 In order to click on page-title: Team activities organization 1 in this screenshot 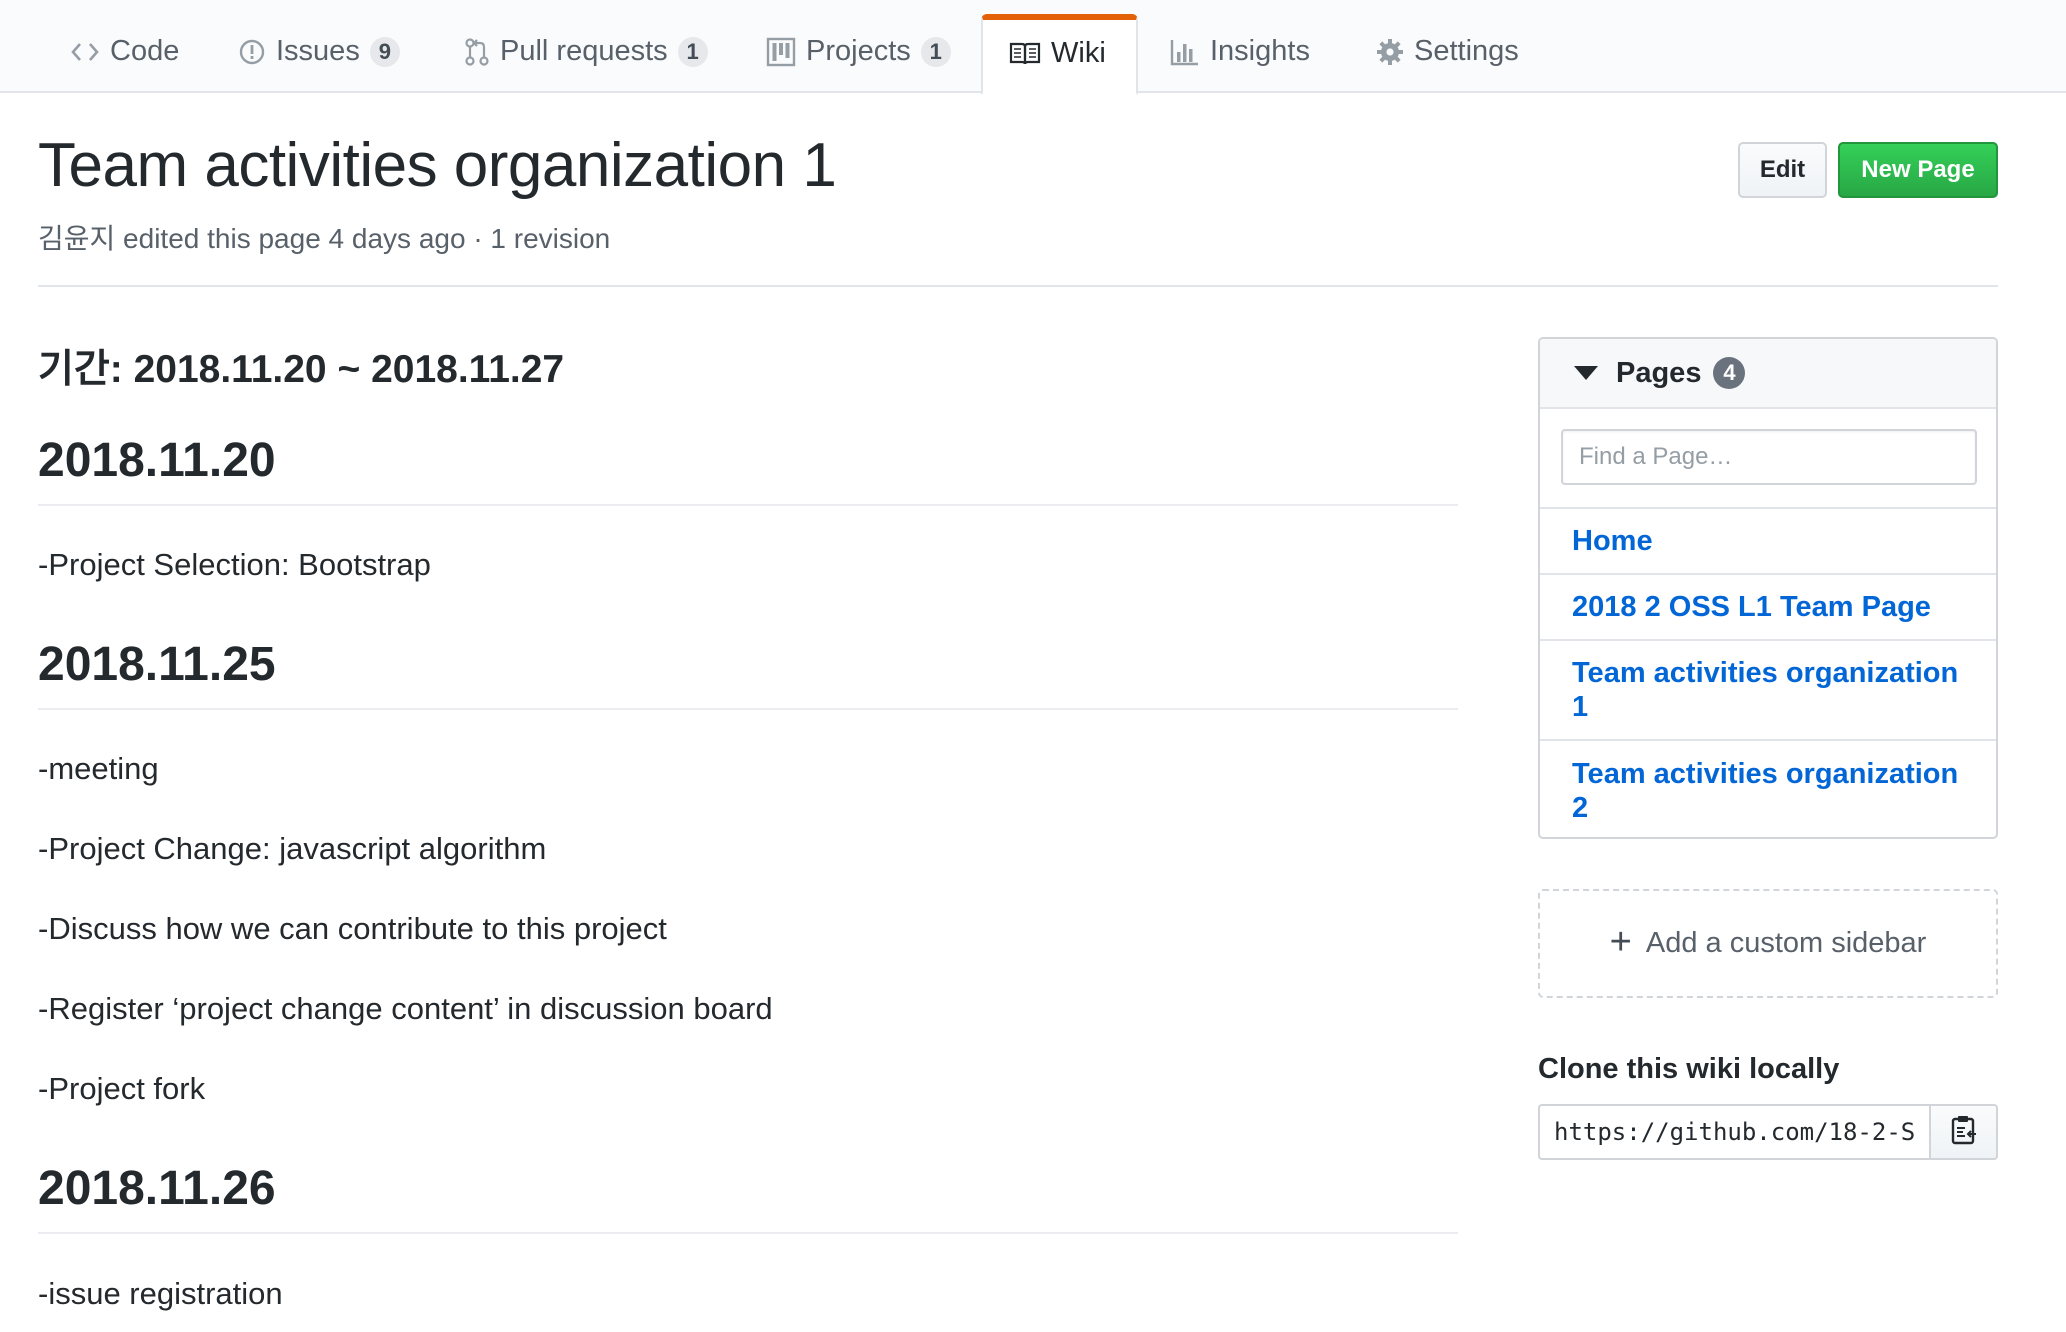, I will do `click(437, 165)`.